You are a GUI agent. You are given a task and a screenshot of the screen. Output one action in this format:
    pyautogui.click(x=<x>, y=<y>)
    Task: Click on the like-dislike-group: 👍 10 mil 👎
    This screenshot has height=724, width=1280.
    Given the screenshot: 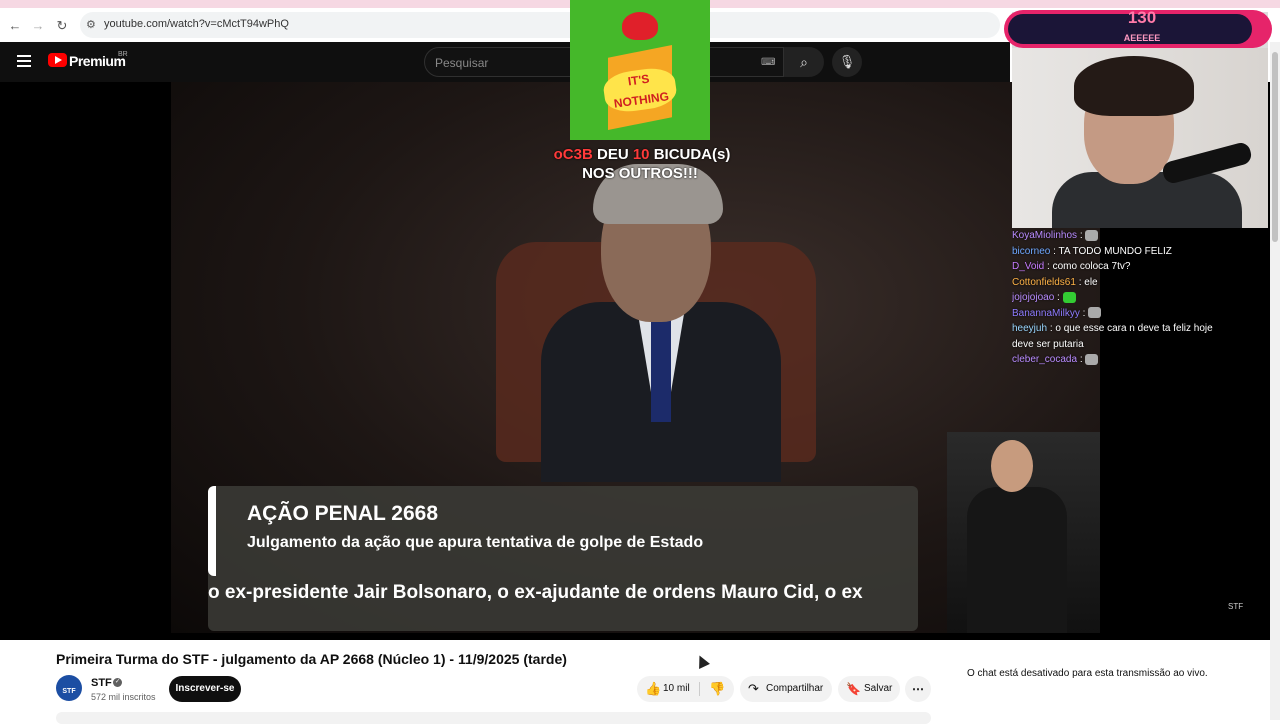 What is the action you would take?
    pyautogui.click(x=685, y=689)
    